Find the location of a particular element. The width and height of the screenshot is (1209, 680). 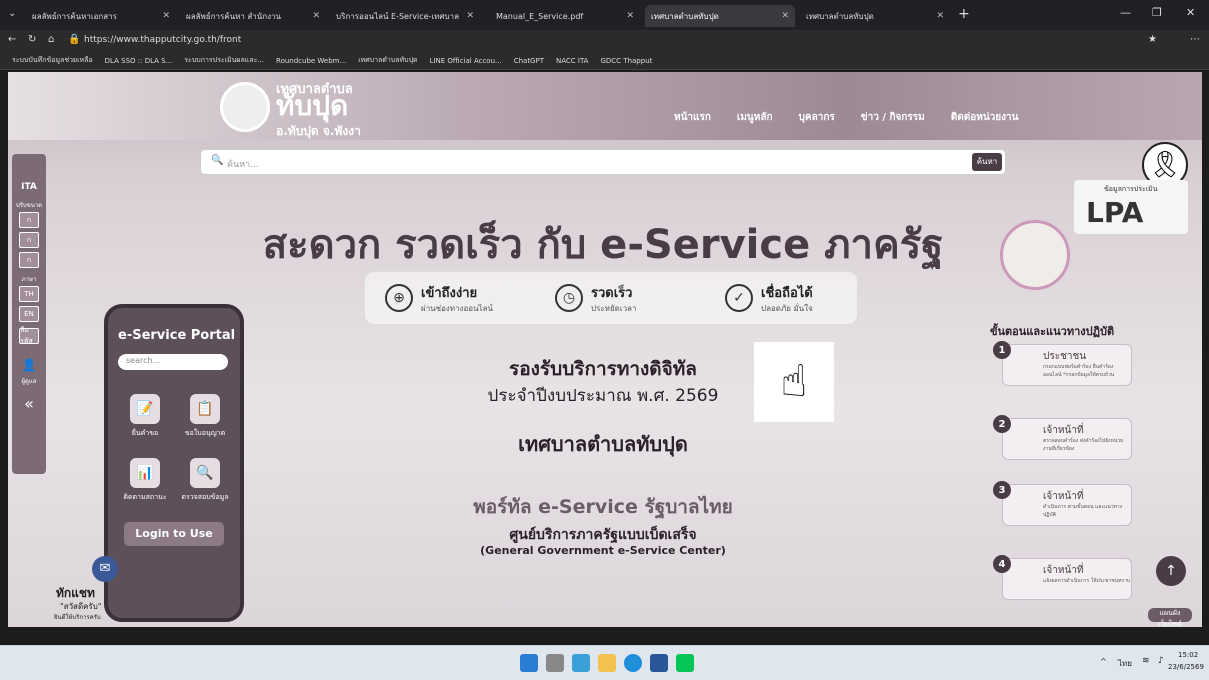

feature-sub: ประหยัดเวลา is located at coordinates (614, 308).